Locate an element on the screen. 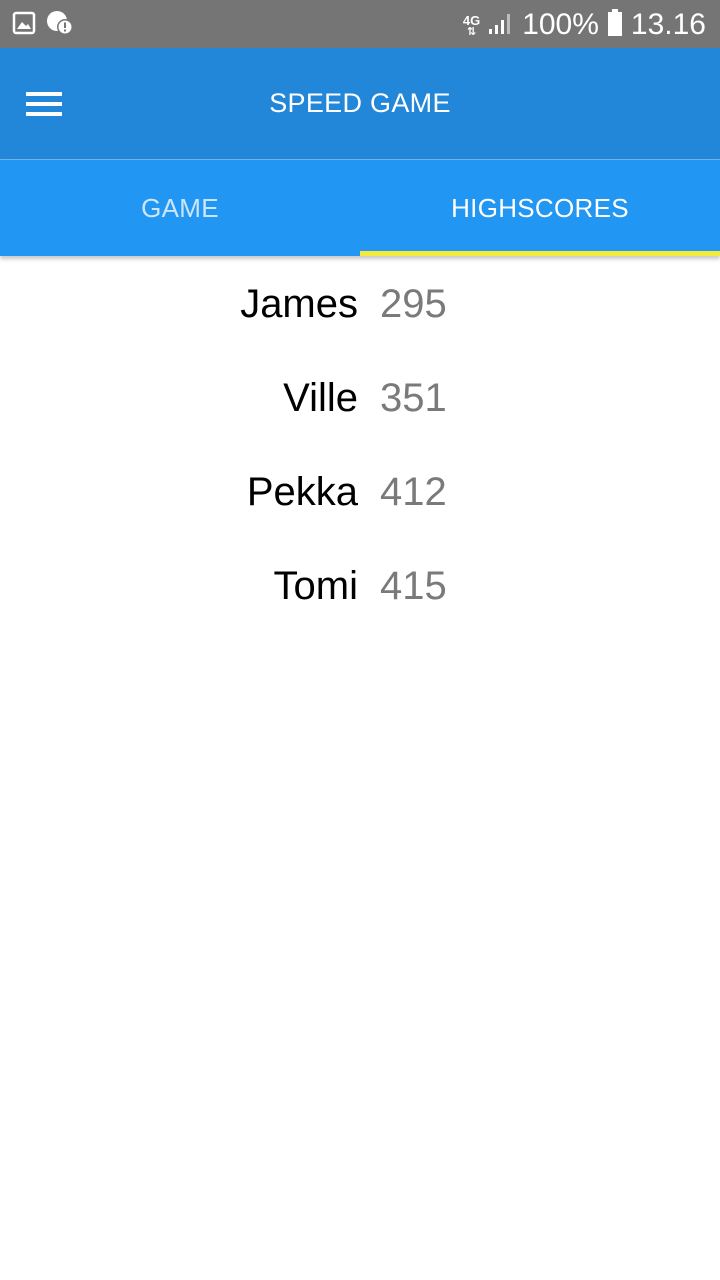  app-bar: SPEED GAME is located at coordinates (360, 103).